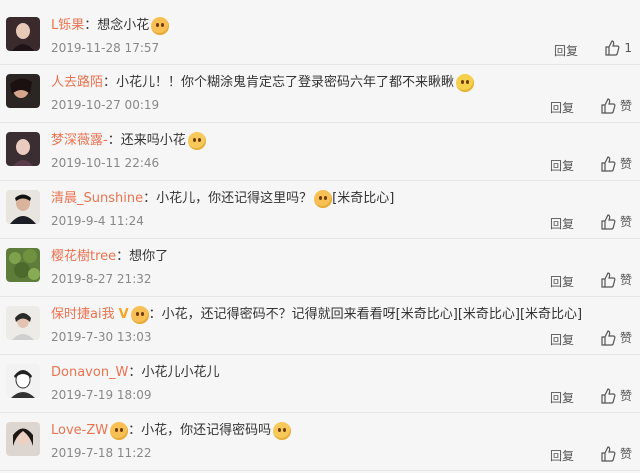  What do you see at coordinates (101, 337) in the screenshot?
I see `timestamp: 2019-7-30 13:03` at bounding box center [101, 337].